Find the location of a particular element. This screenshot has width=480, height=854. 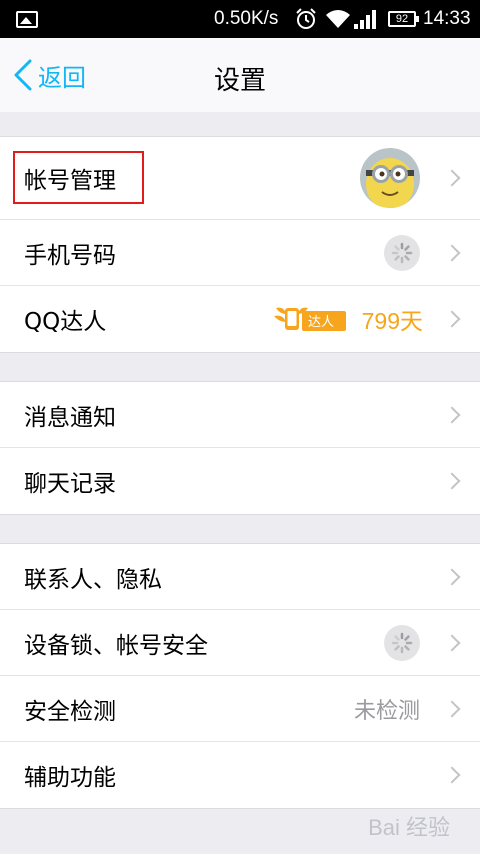

row-label: 辅助功能 is located at coordinates (70, 778).